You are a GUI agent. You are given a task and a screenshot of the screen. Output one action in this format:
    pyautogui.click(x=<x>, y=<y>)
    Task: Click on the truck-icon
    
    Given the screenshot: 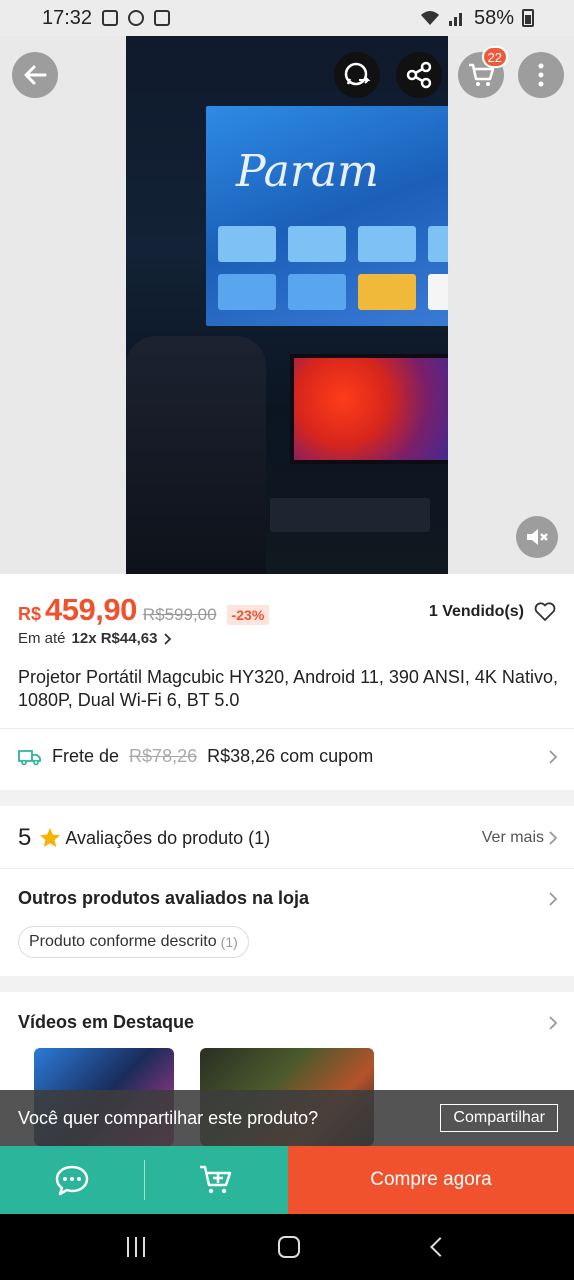 What is the action you would take?
    pyautogui.click(x=29, y=757)
    